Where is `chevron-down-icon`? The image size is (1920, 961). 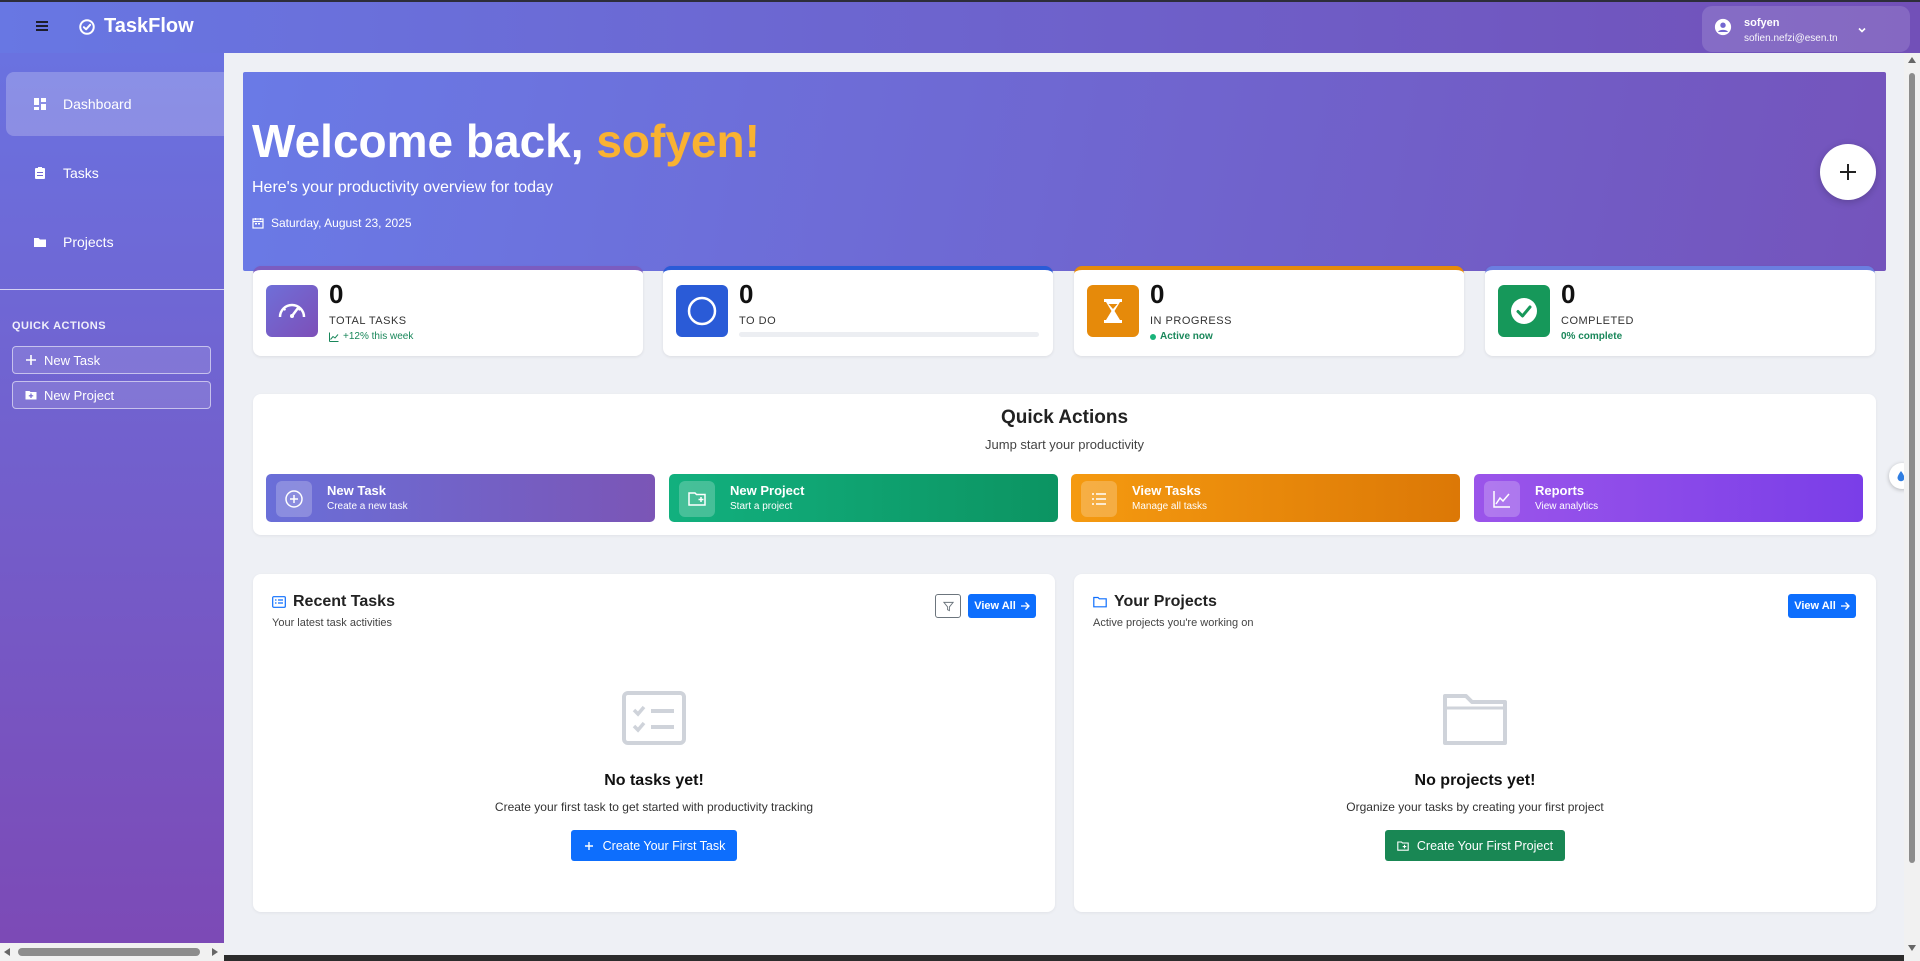
chevron-down-icon is located at coordinates (1862, 30).